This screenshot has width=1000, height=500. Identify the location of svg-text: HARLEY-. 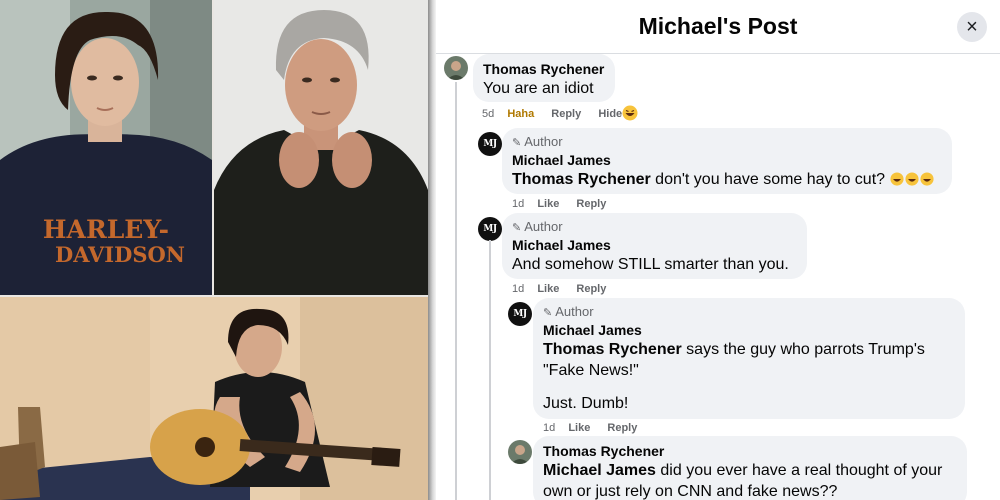
(106, 229).